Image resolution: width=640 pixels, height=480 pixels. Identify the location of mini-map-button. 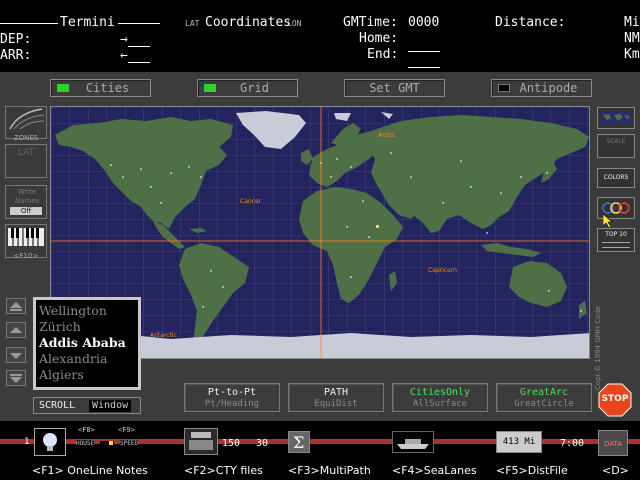
(616, 118).